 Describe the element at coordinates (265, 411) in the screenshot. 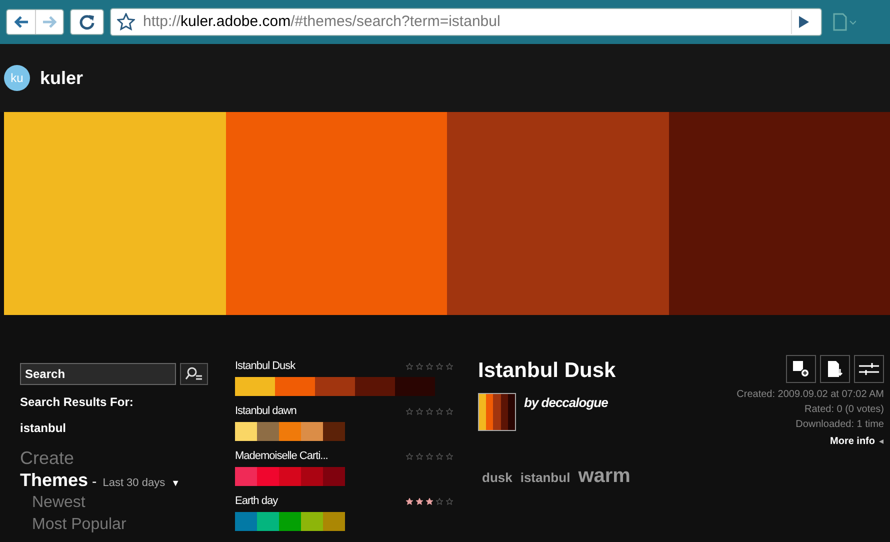

I see `theme-name: Istanbul dawn` at that location.